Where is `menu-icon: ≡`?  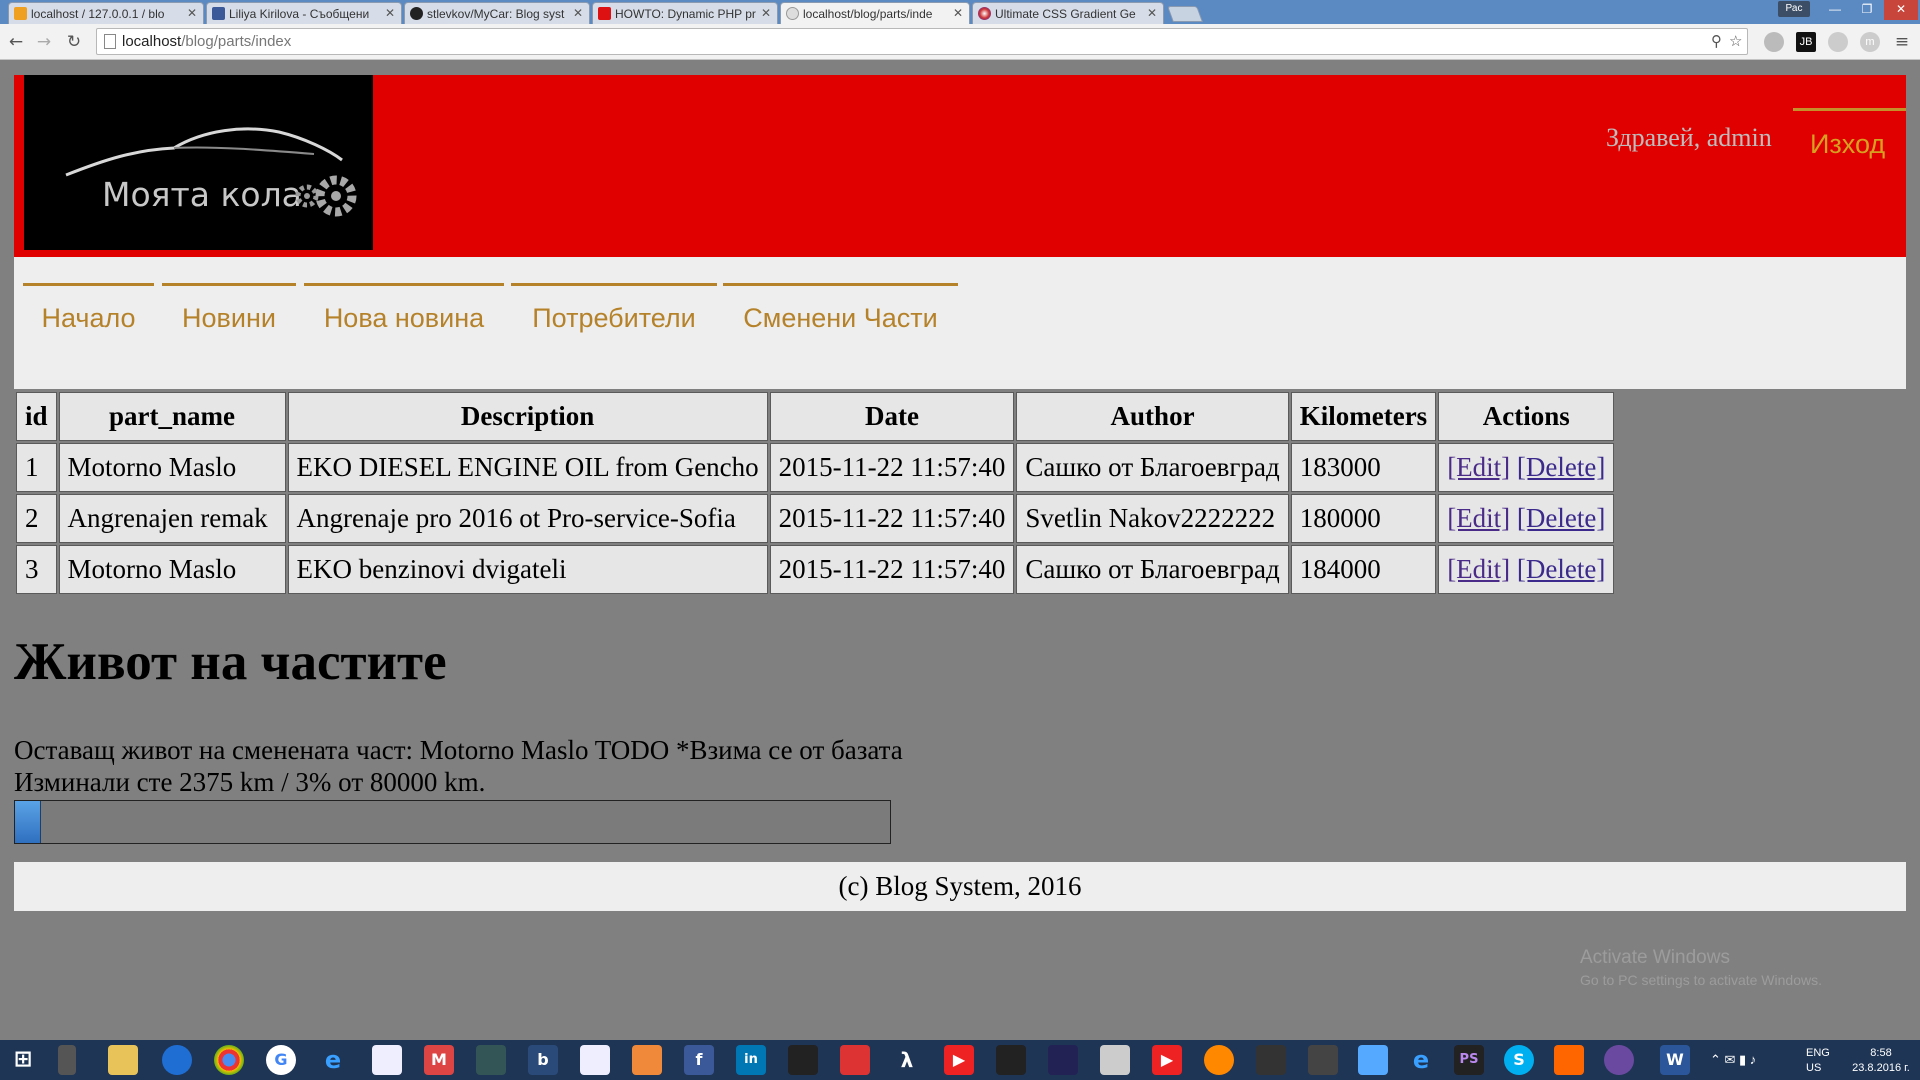 menu-icon: ≡ is located at coordinates (1902, 42).